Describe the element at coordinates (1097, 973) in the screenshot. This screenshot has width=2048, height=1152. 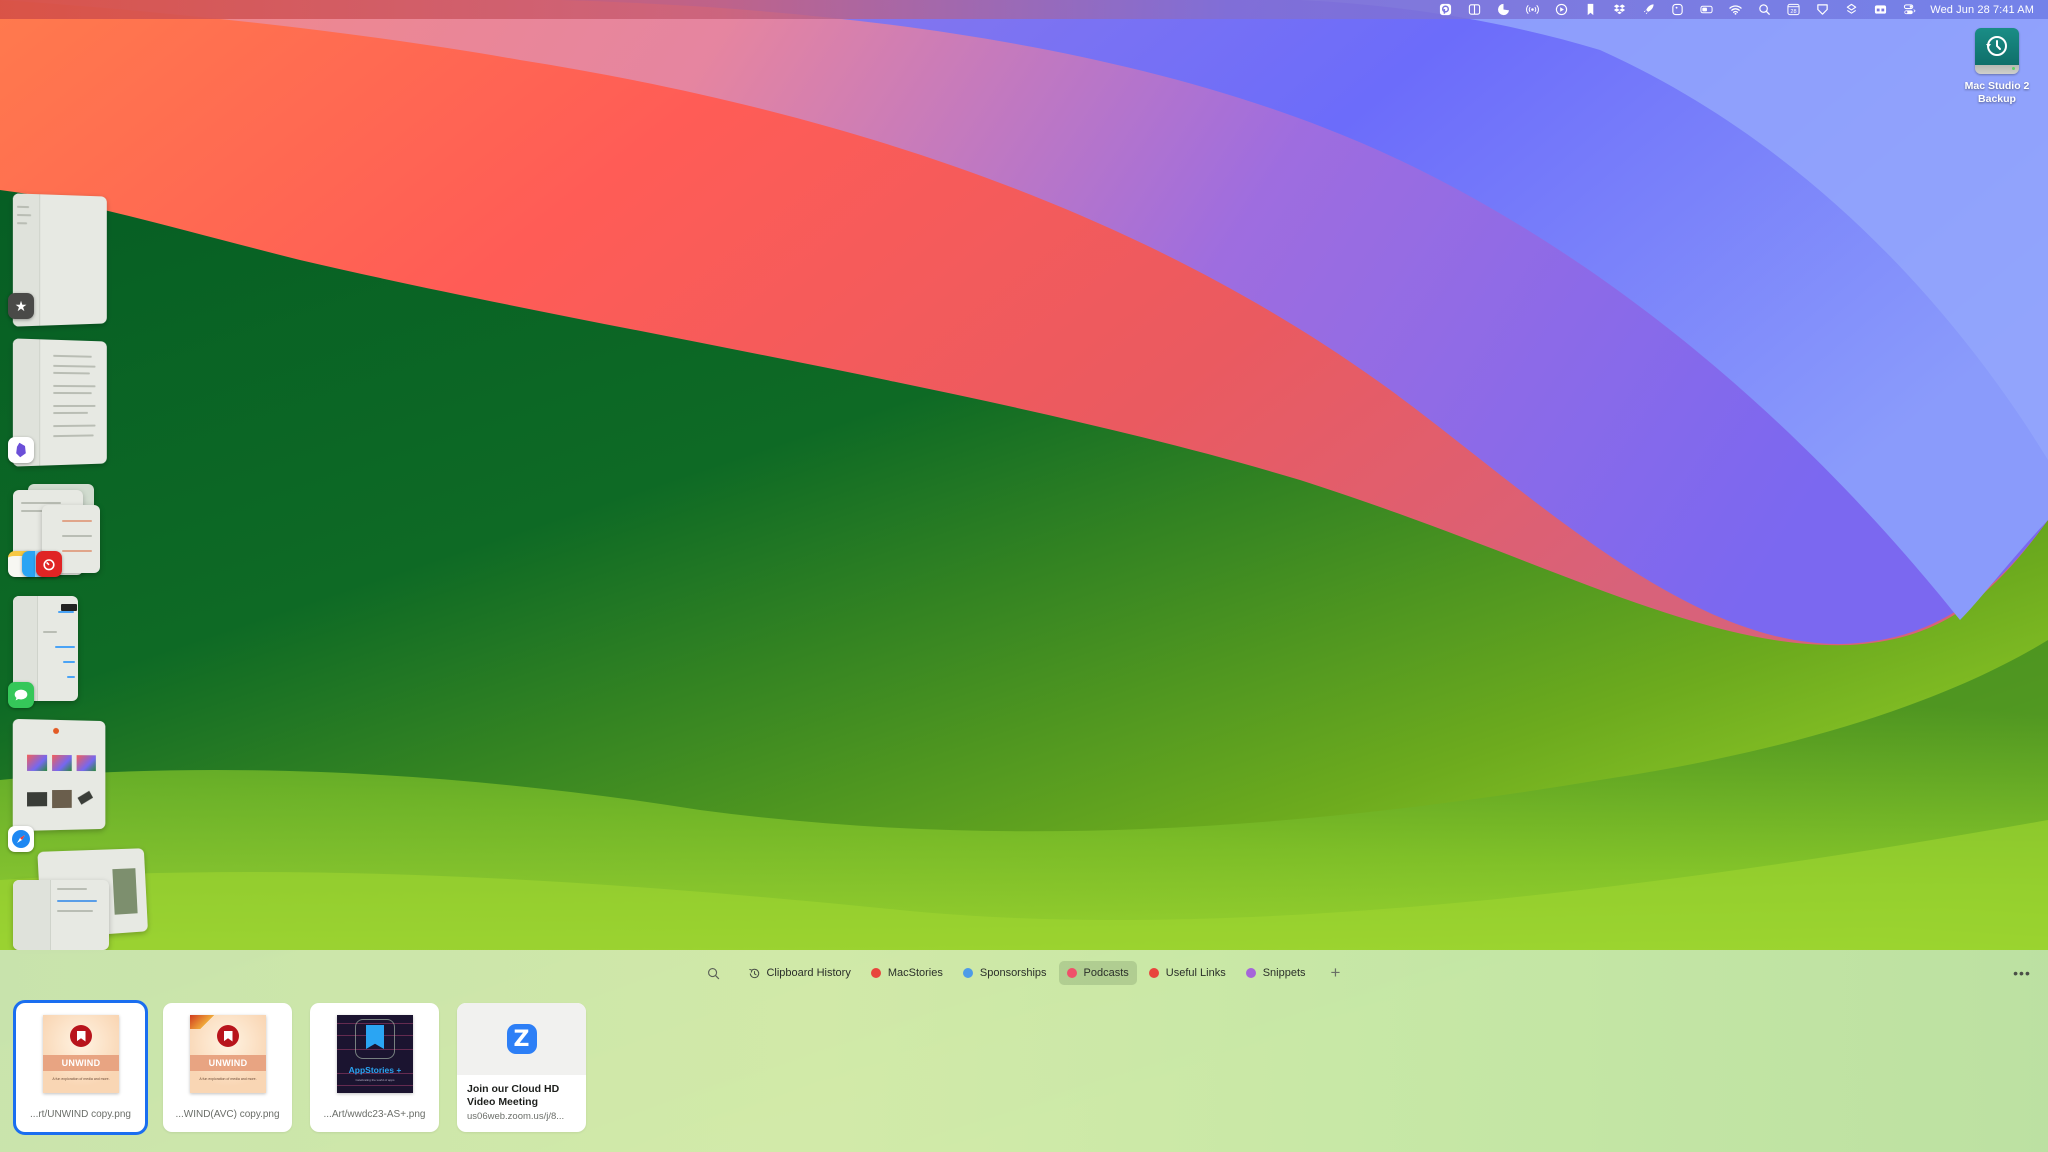
I see `tab-podcasts: Podcasts` at that location.